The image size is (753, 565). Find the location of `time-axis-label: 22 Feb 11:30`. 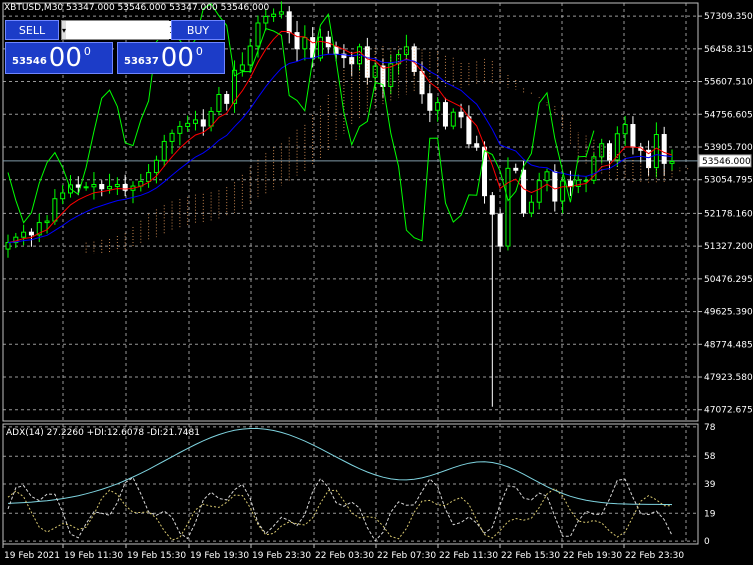

time-axis-label: 22 Feb 11:30 is located at coordinates (468, 556).